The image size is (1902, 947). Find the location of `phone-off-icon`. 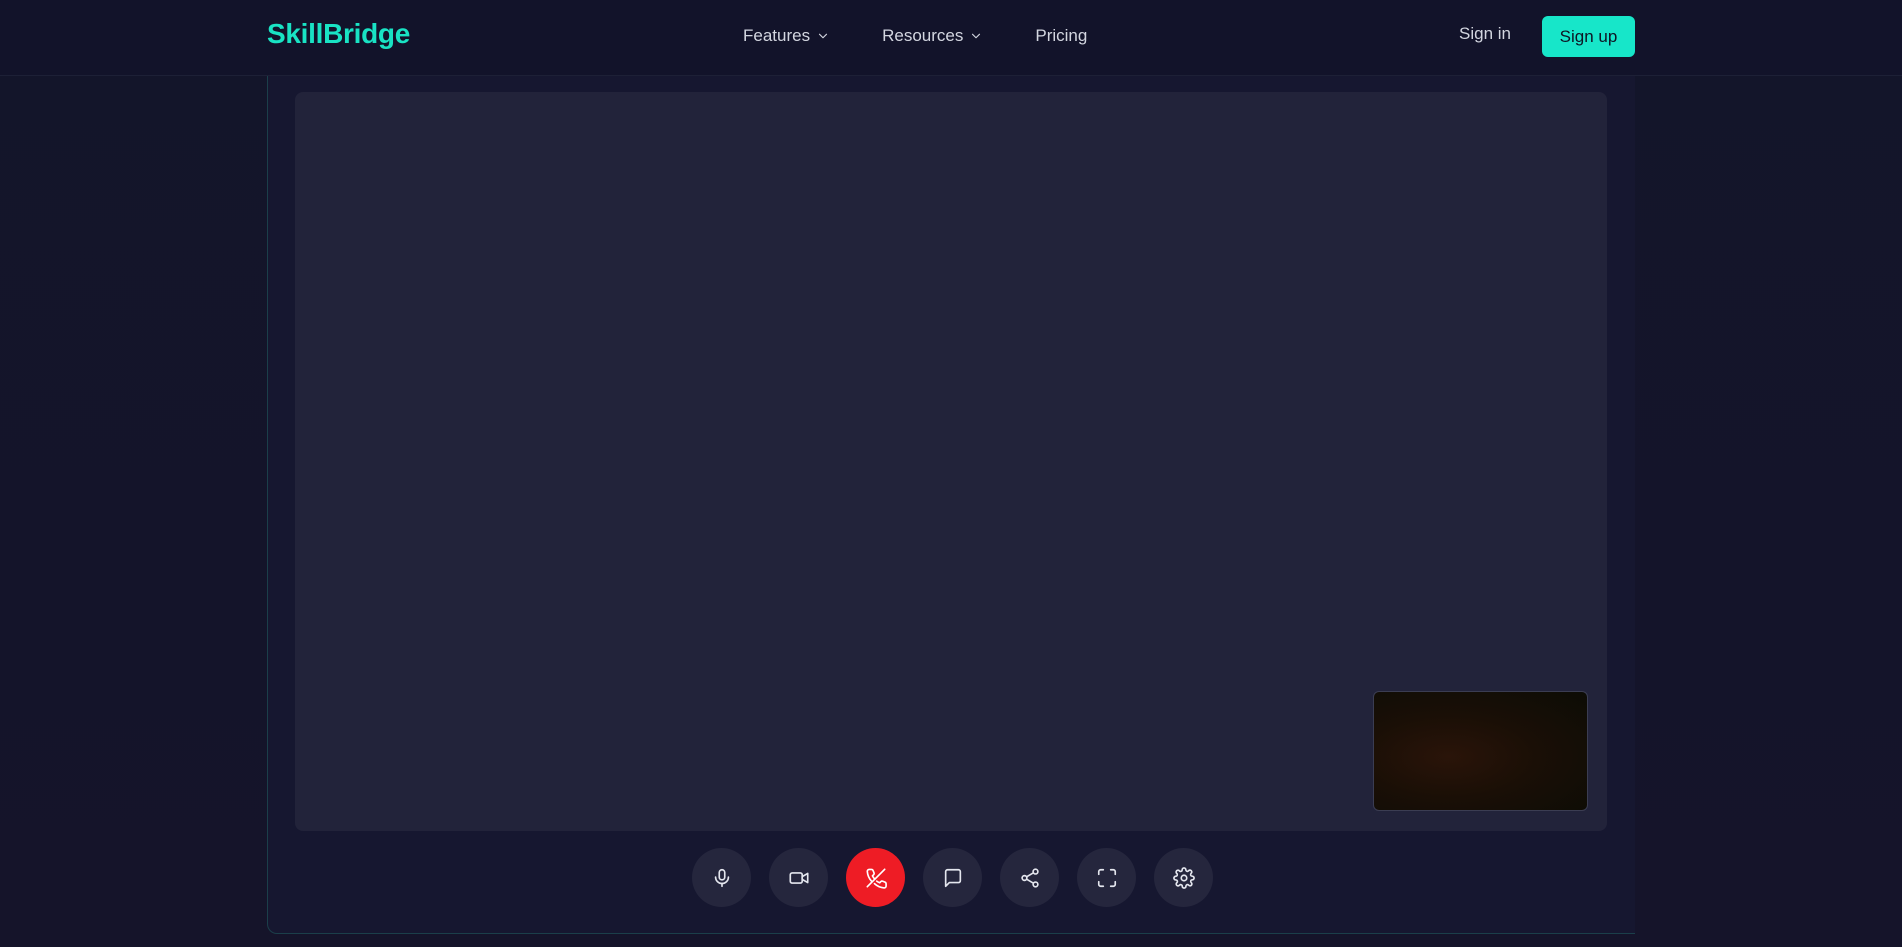

phone-off-icon is located at coordinates (876, 878).